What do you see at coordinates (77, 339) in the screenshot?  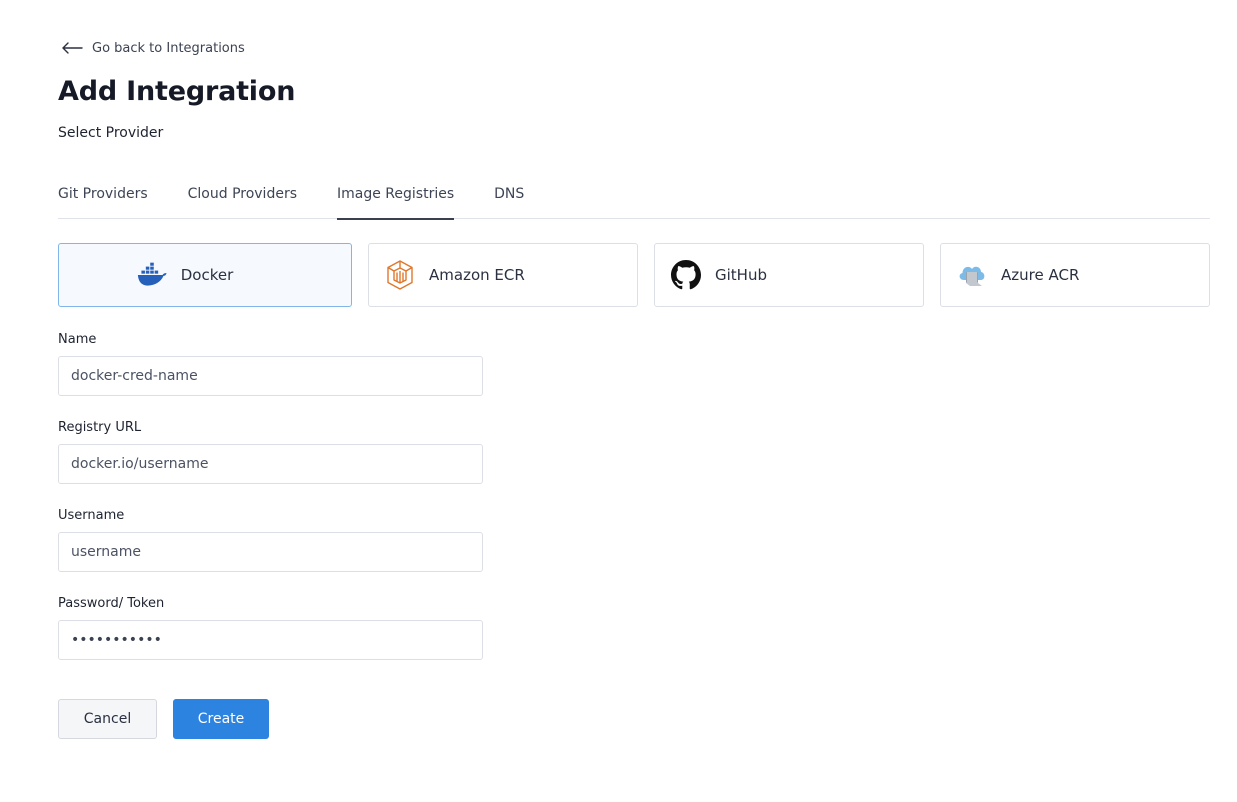 I see `name-label: Name` at bounding box center [77, 339].